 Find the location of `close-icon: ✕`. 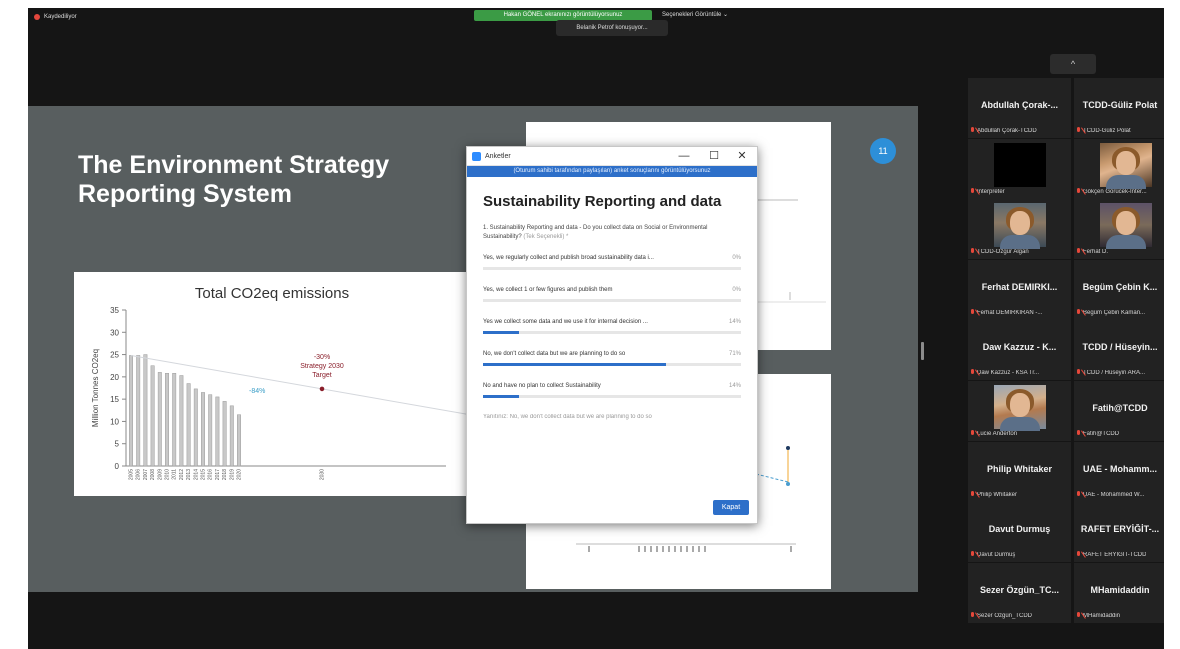

close-icon: ✕ is located at coordinates (742, 156).